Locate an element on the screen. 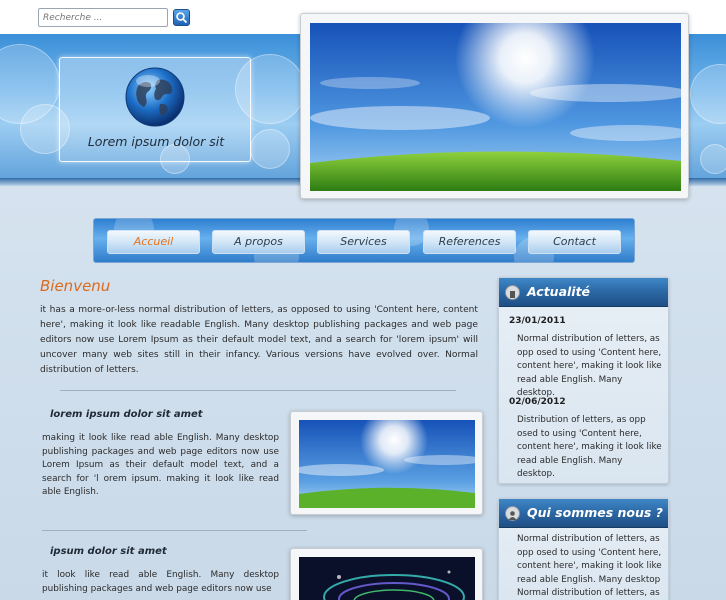 The width and height of the screenshot is (726, 600). about-panel-title: Qui sommes nous ? is located at coordinates (595, 512).